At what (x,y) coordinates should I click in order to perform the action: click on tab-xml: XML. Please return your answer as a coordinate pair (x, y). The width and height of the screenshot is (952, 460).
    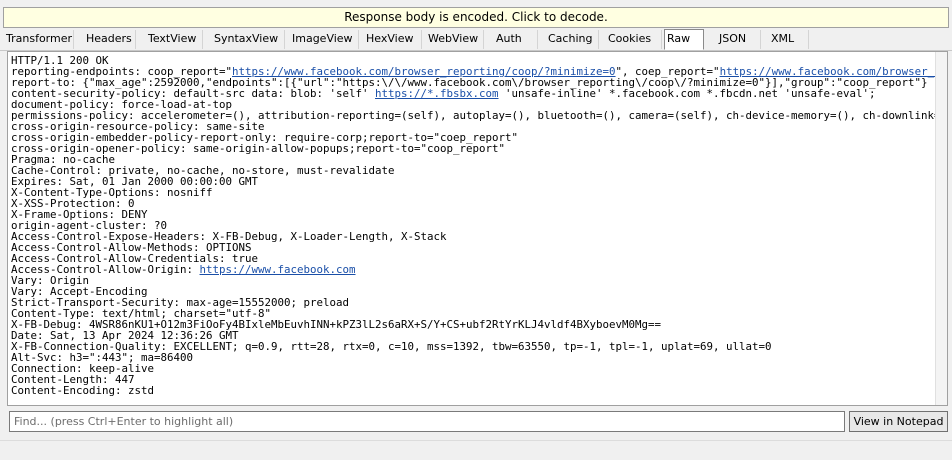
    Looking at the image, I should click on (789, 39).